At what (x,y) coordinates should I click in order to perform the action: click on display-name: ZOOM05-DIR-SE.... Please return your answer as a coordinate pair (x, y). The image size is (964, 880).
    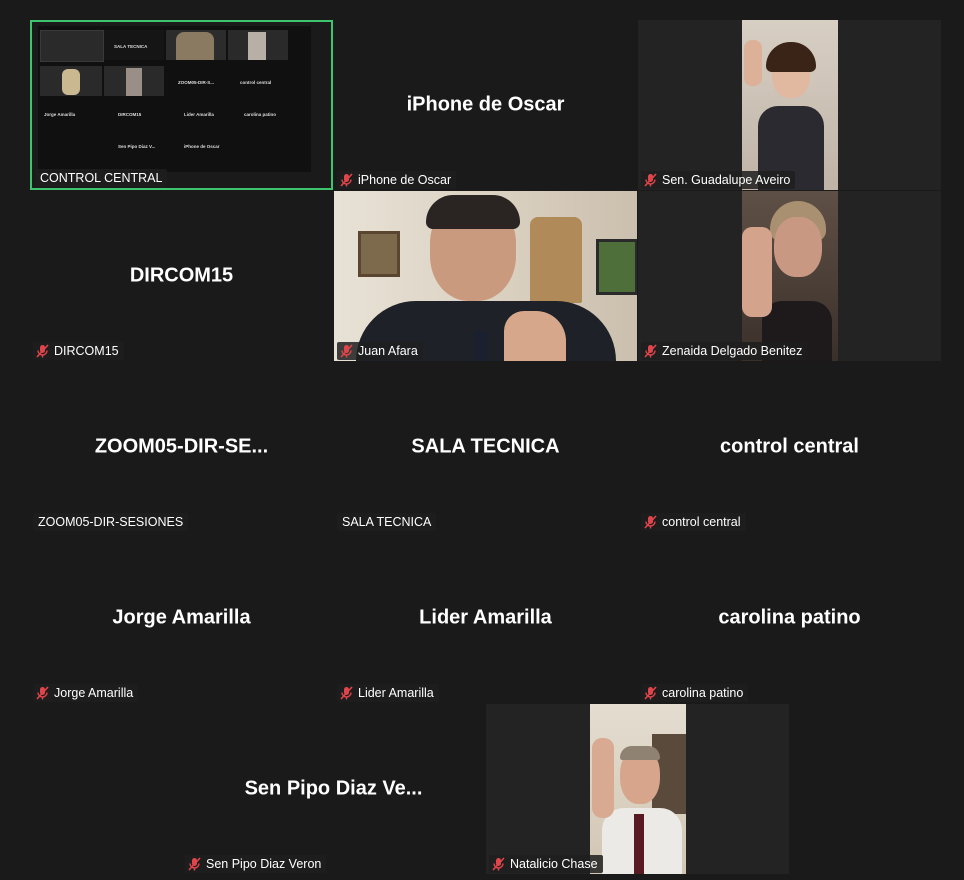
    Looking at the image, I should click on (181, 446).